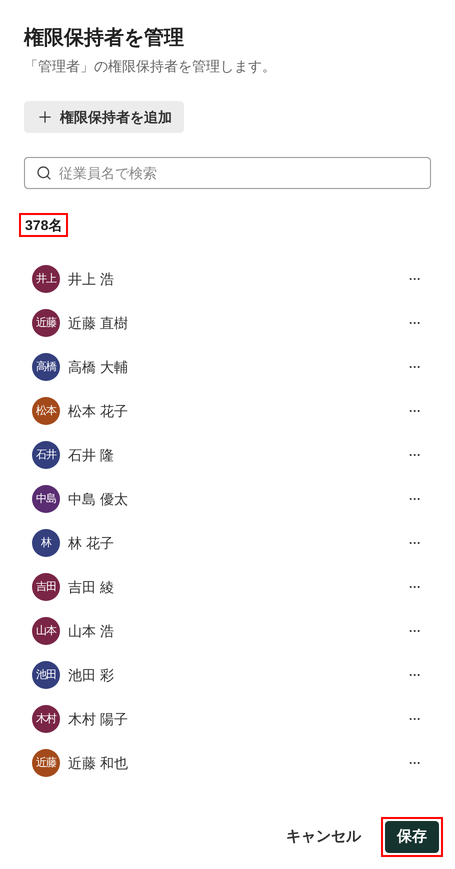  Describe the element at coordinates (98, 499) in the screenshot. I see `member-name: 中島 優太` at that location.